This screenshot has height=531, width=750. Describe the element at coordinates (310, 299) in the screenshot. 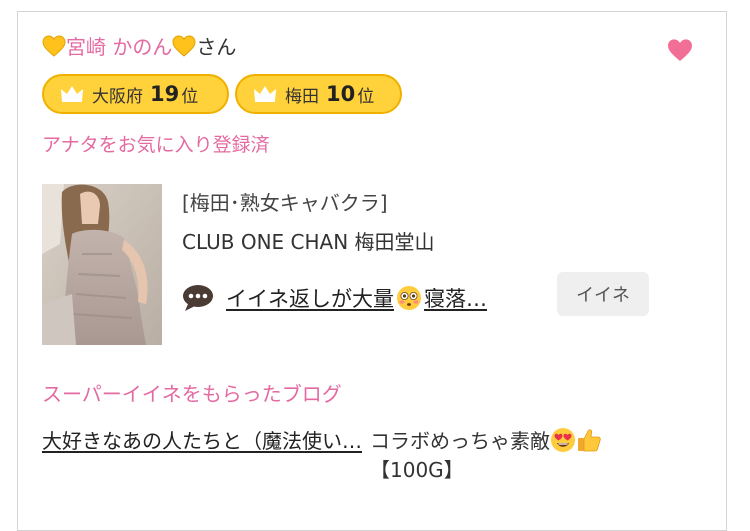

I see `message-text-before: イイネ返しが大量` at that location.